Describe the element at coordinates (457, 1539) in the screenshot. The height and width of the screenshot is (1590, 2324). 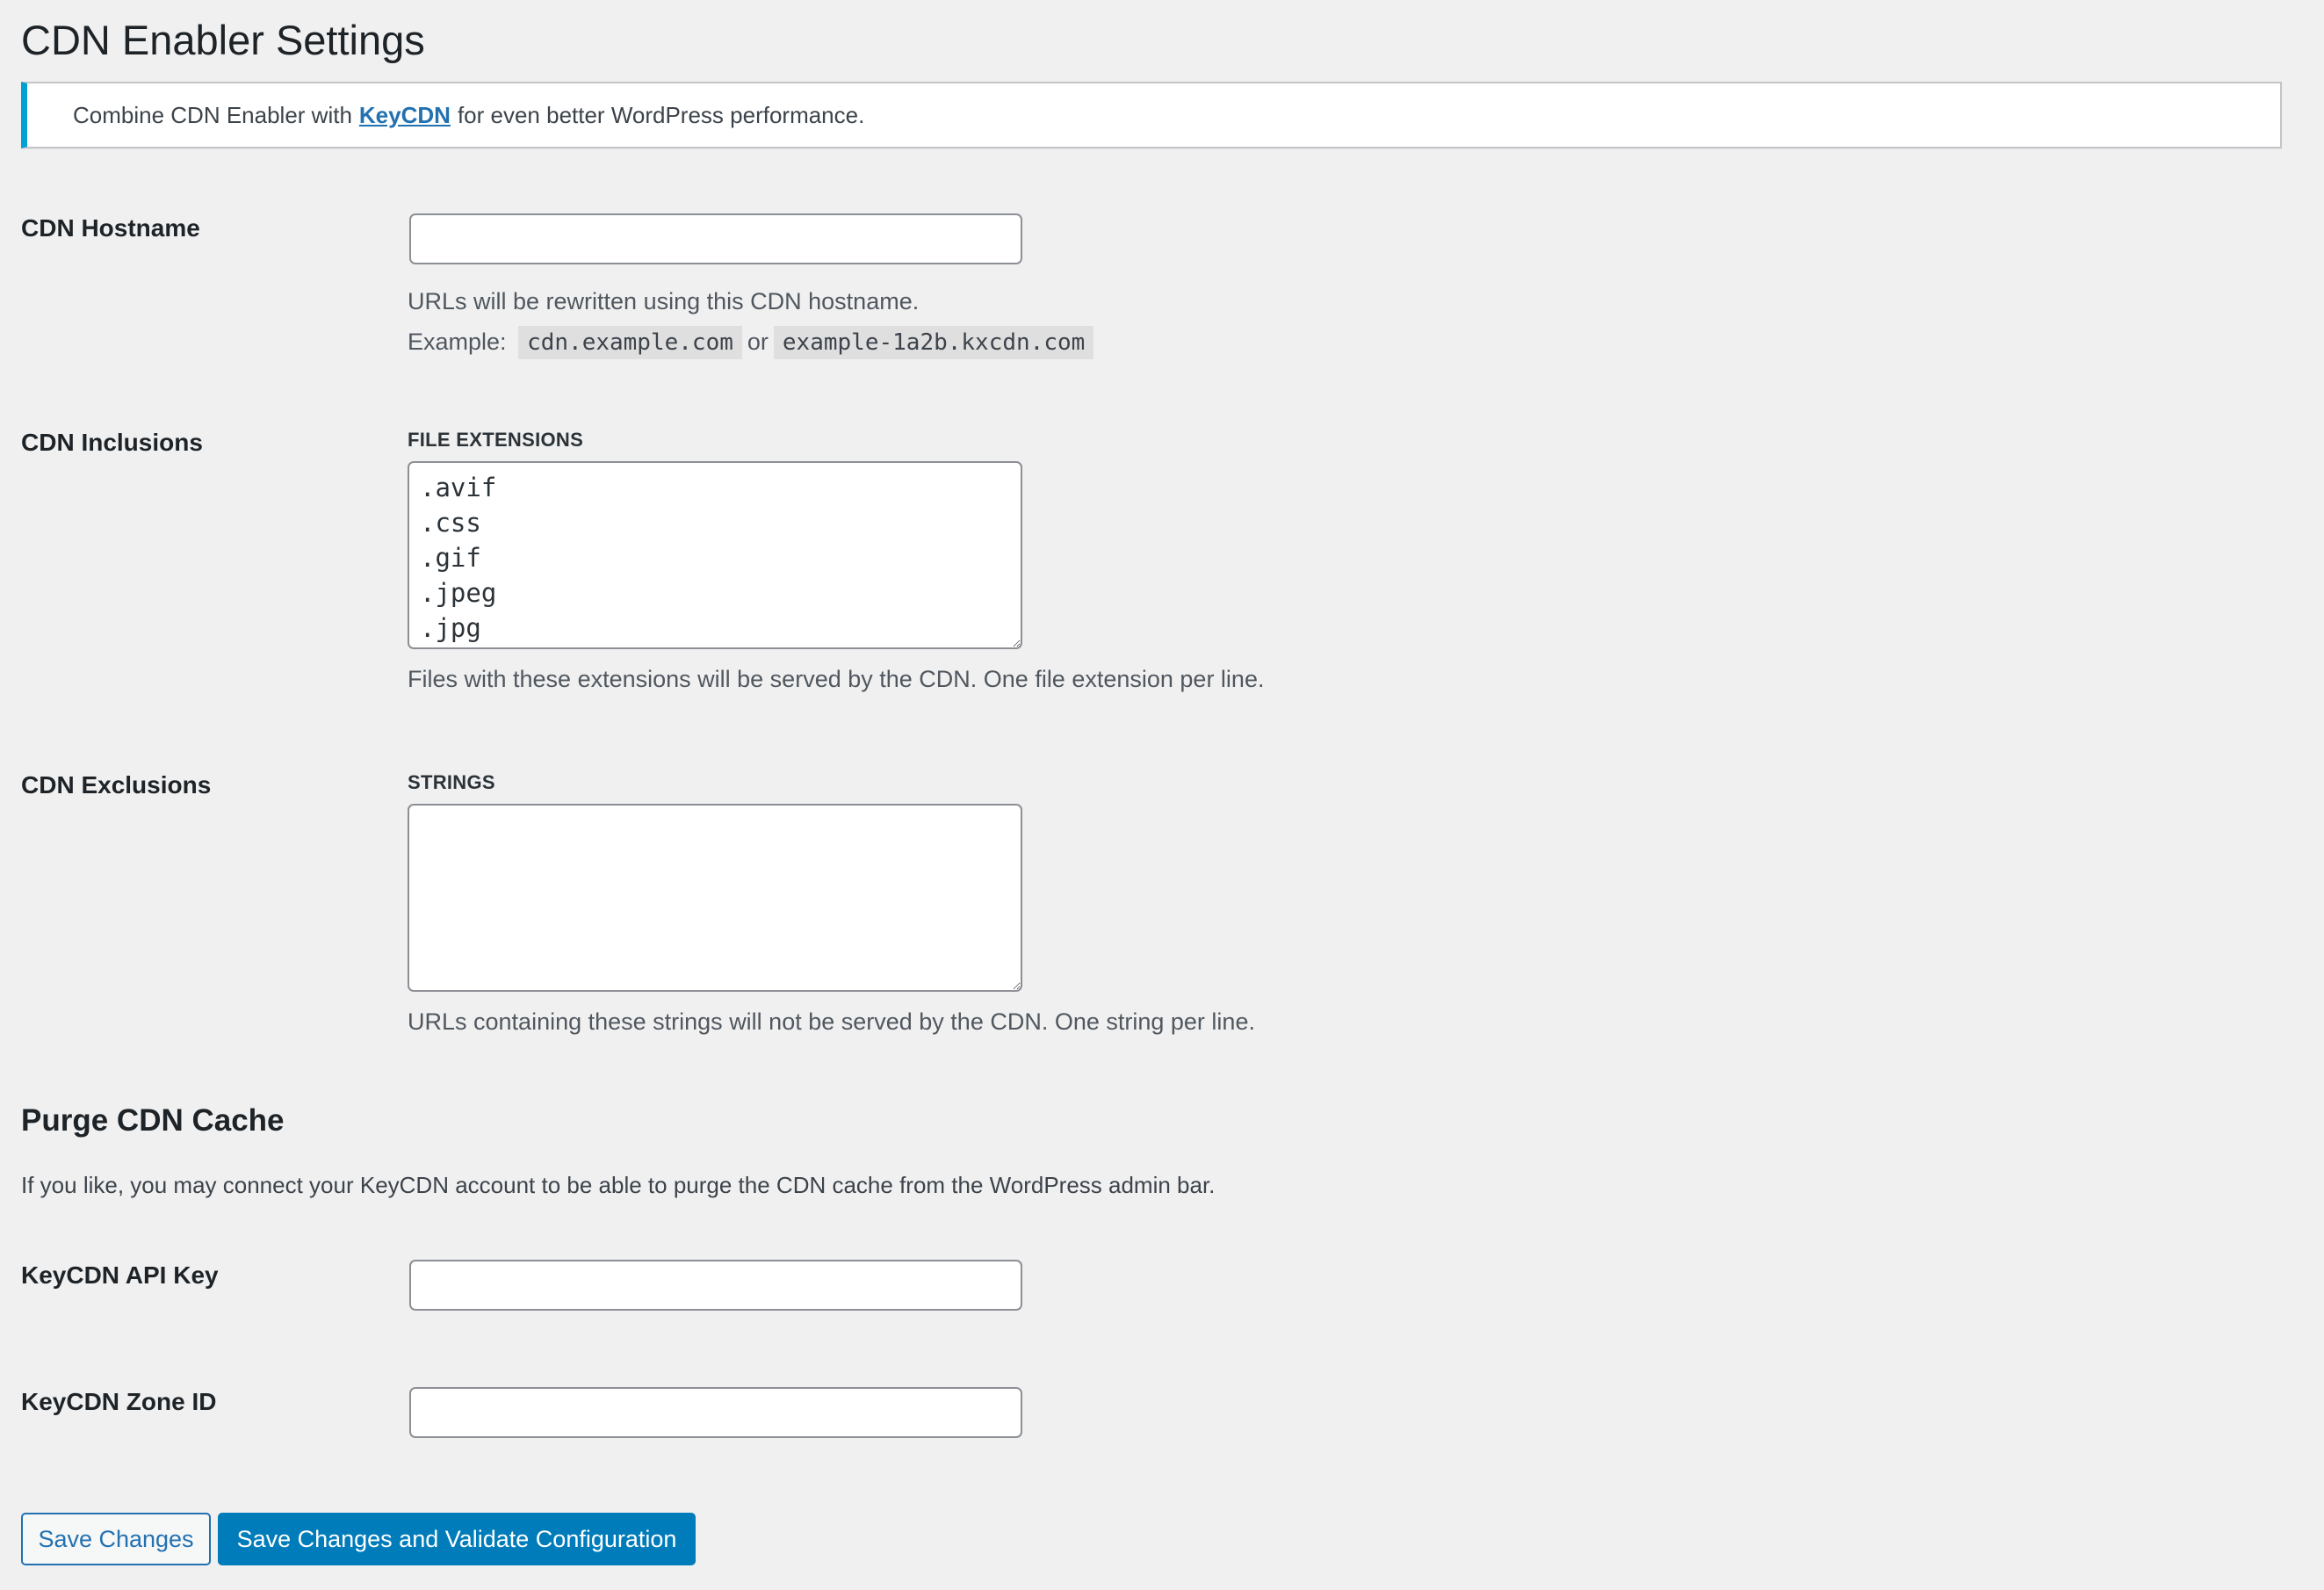
I see `save-and-validate-button: Save Changes and Validate Configuration` at that location.